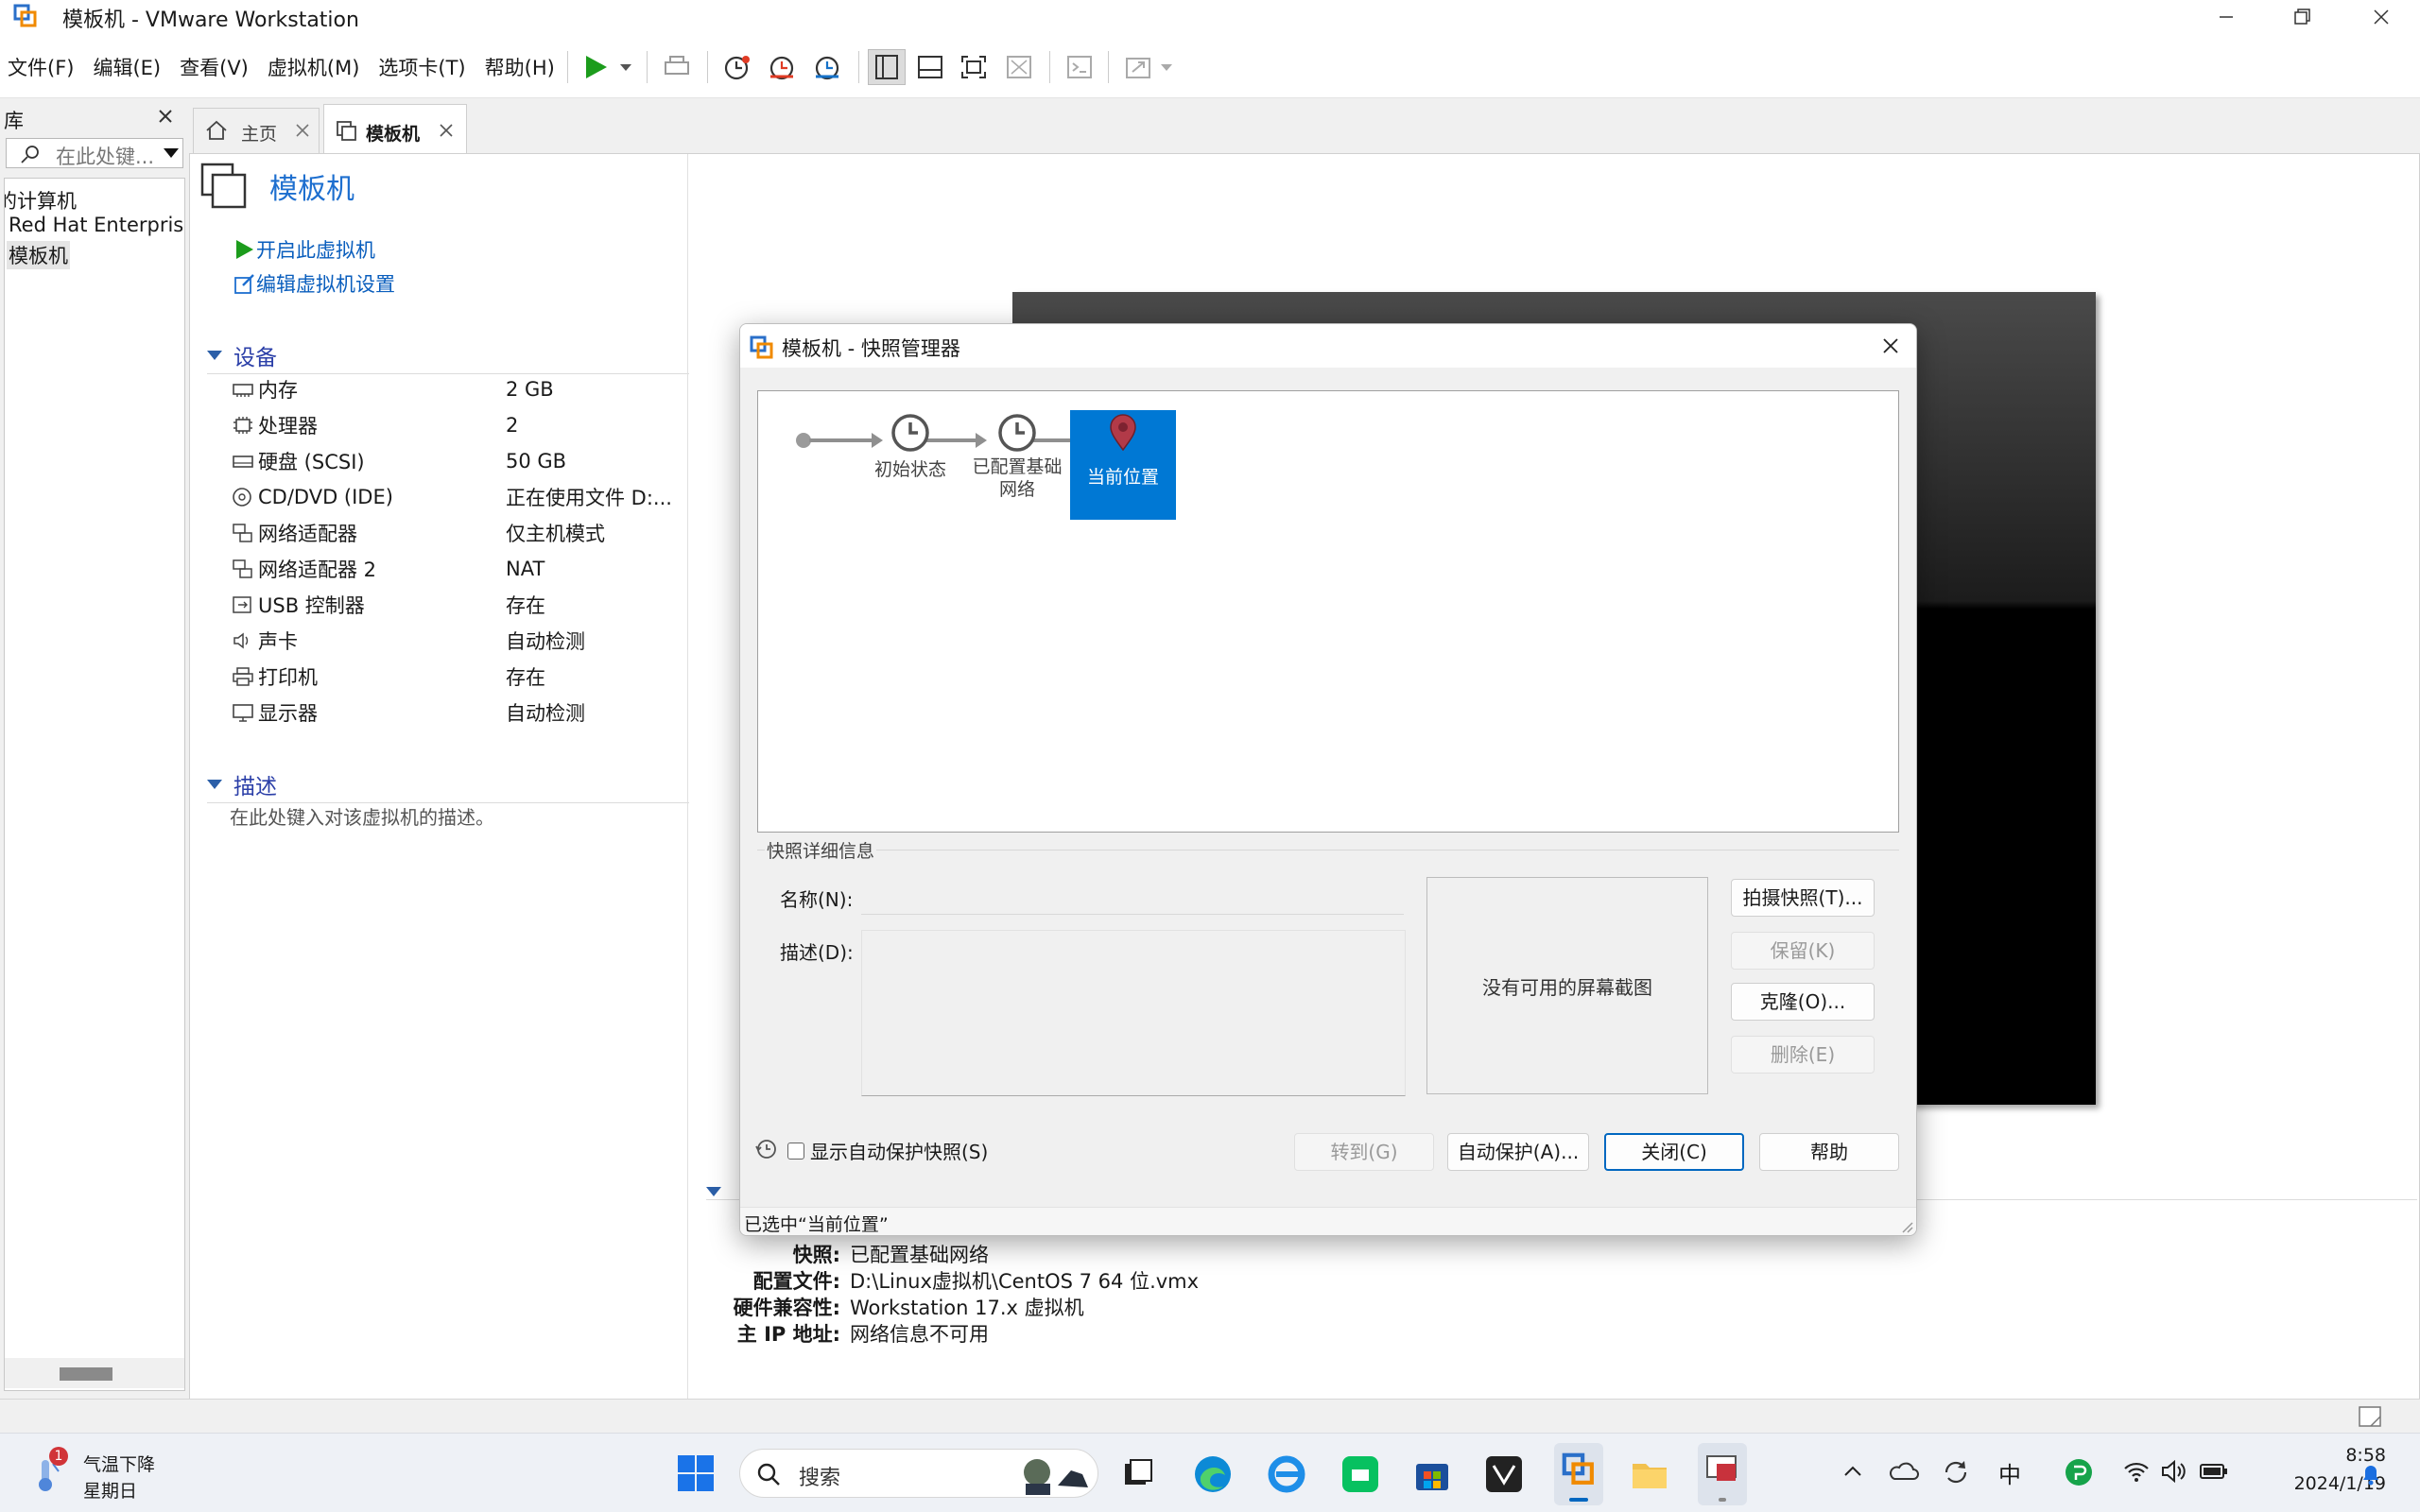 The image size is (2420, 1512). What do you see at coordinates (214, 67) in the screenshot?
I see `menu-view: 查看(V)` at bounding box center [214, 67].